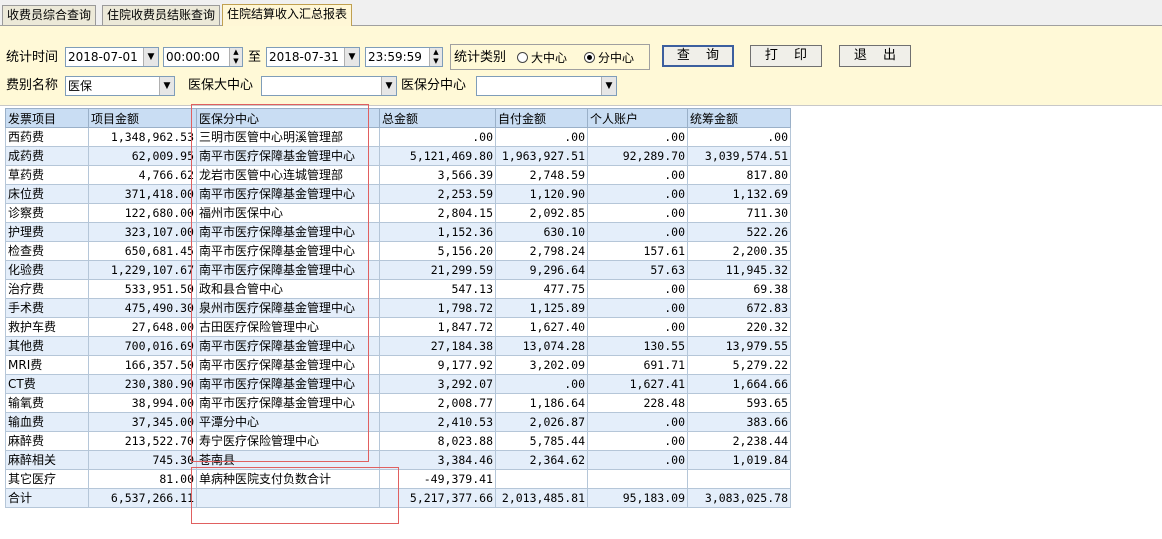 The width and height of the screenshot is (1162, 539). I want to click on column-header: 发票项目, so click(47, 118).